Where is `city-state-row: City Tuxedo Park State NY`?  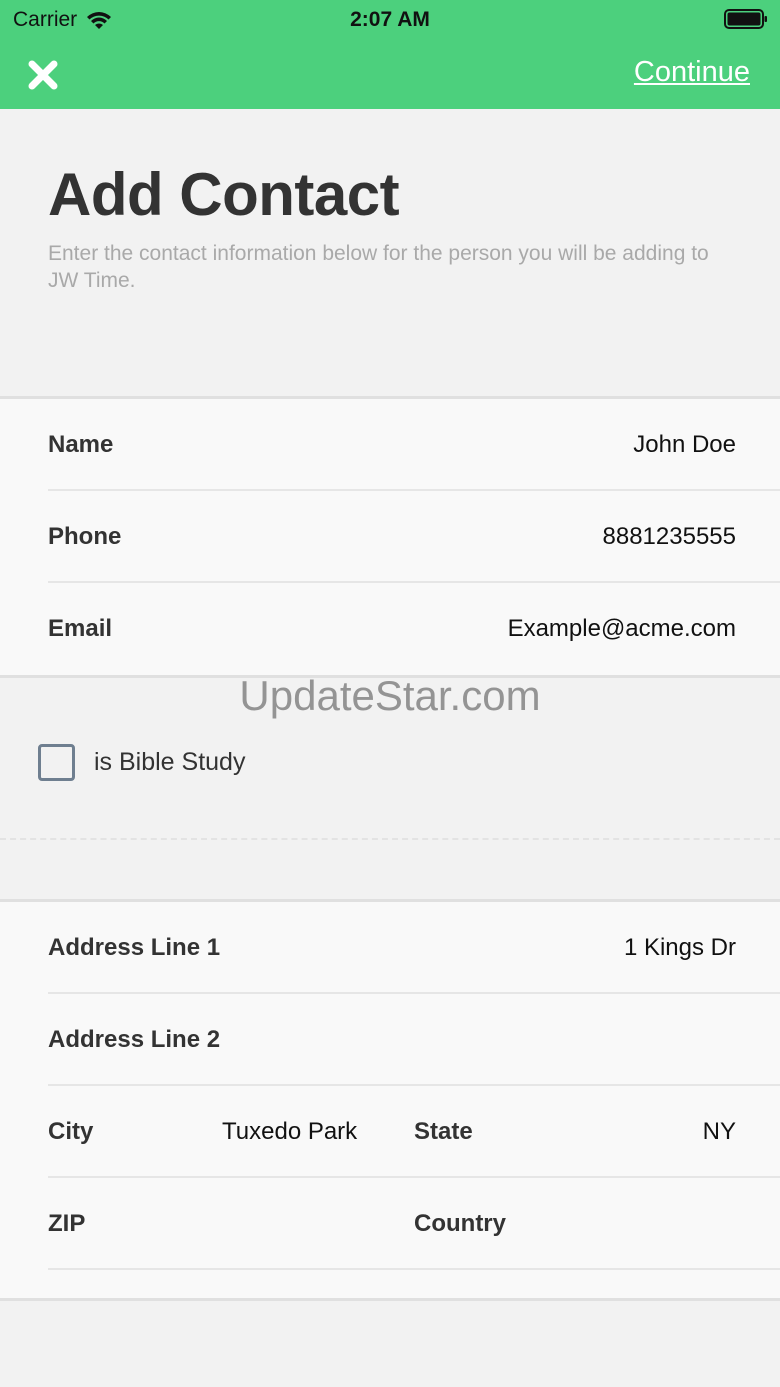 city-state-row: City Tuxedo Park State NY is located at coordinates (390, 1132).